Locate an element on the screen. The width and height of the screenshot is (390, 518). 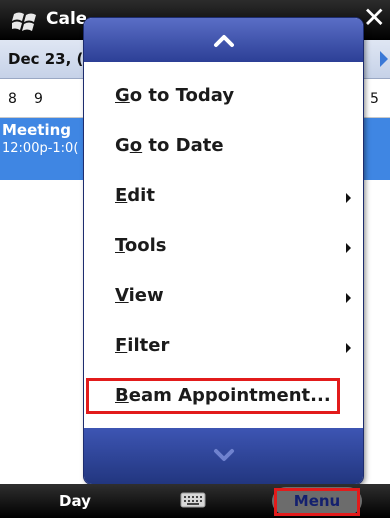
menu-item-filter: Filter is located at coordinates (223, 347).